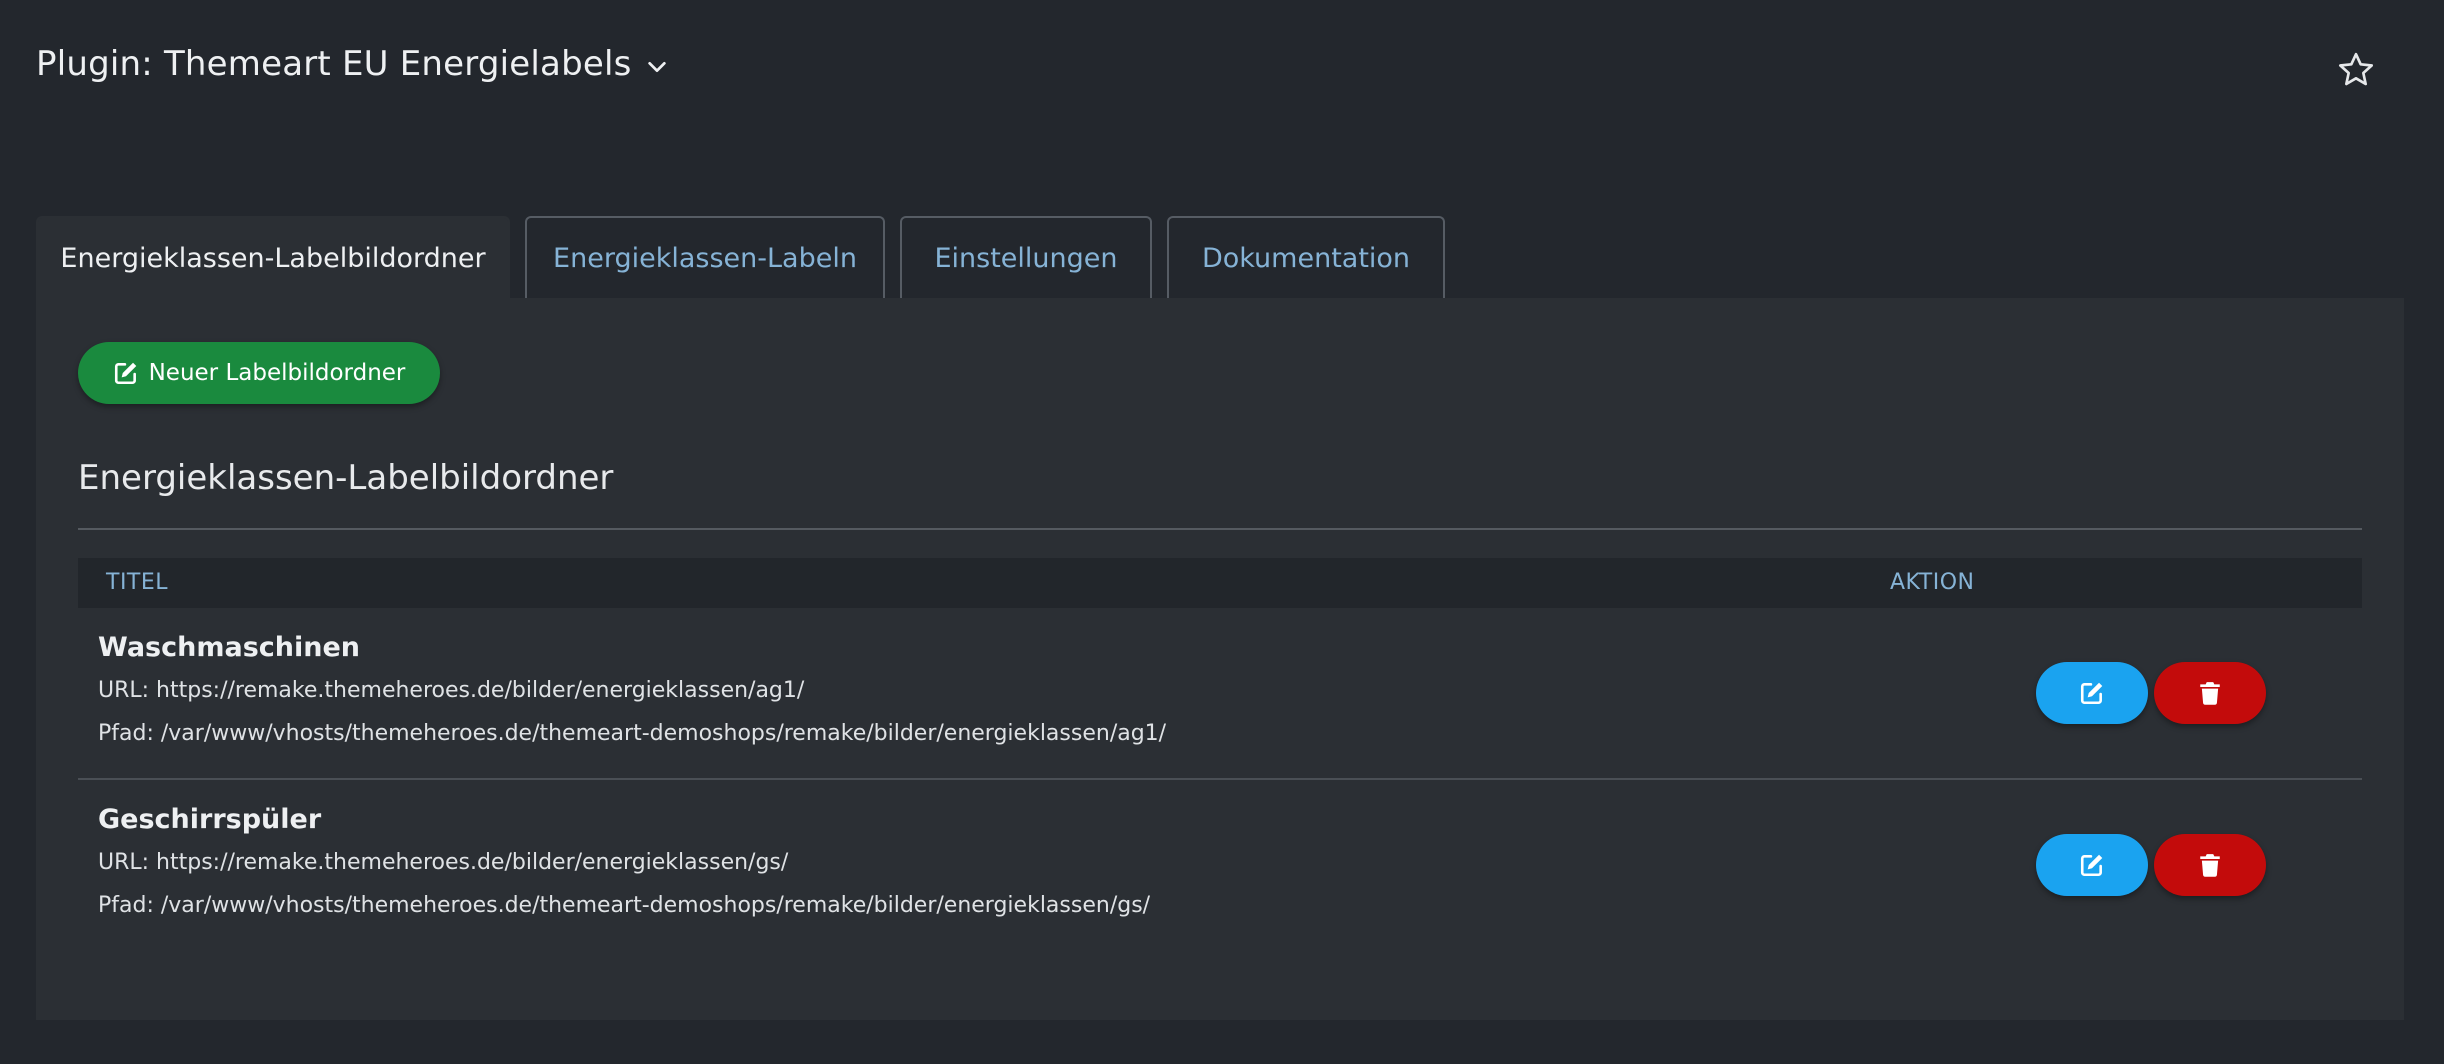  Describe the element at coordinates (273, 257) in the screenshot. I see `tab-labelbildordner: Energieklassen-Labelbildordner` at that location.